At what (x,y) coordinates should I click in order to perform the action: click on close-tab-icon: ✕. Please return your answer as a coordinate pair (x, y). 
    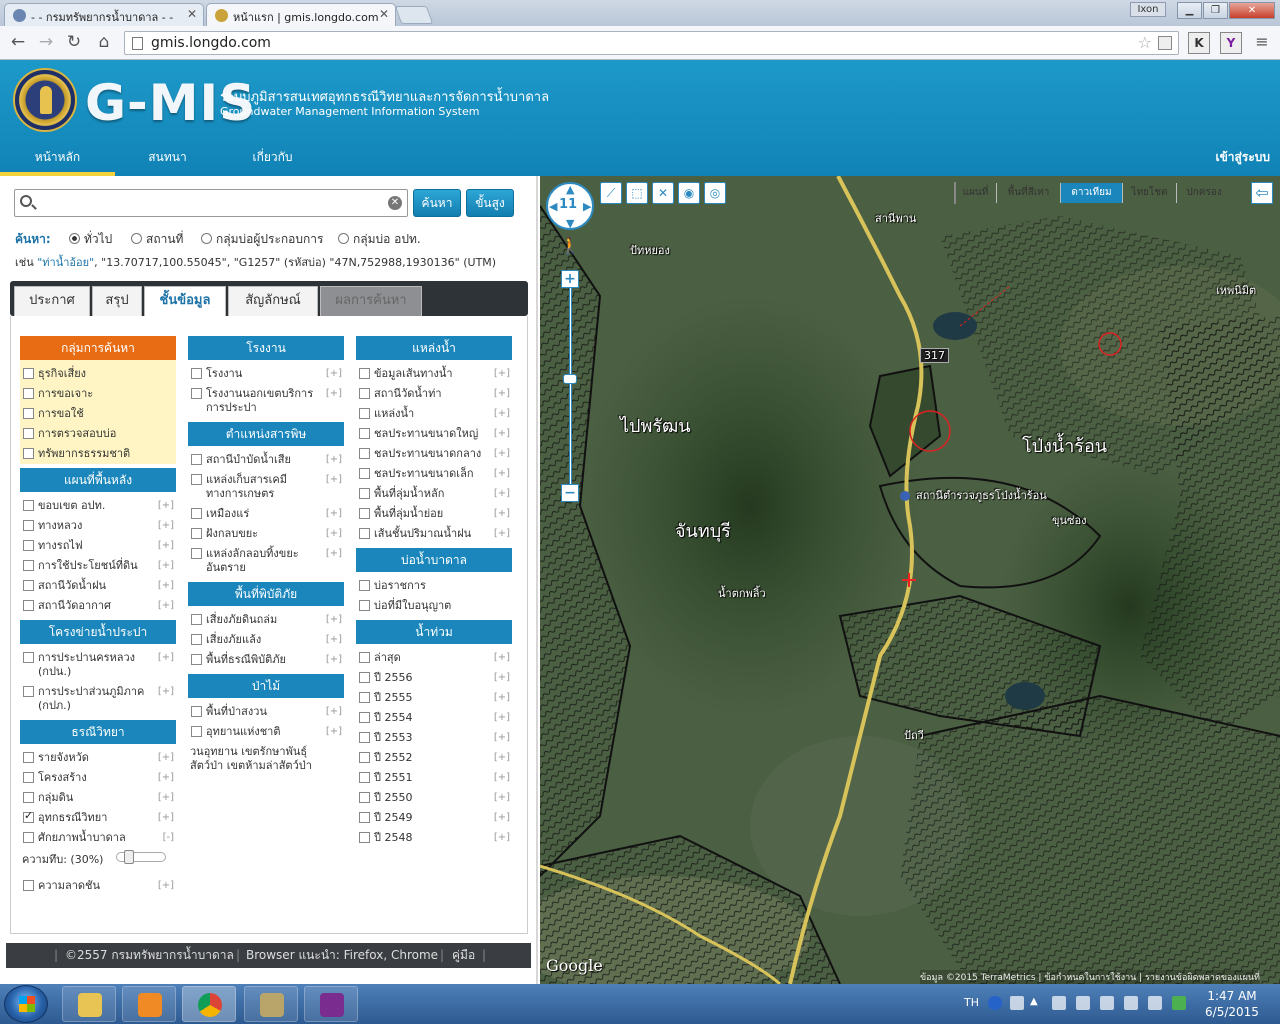
    Looking at the image, I should click on (384, 14).